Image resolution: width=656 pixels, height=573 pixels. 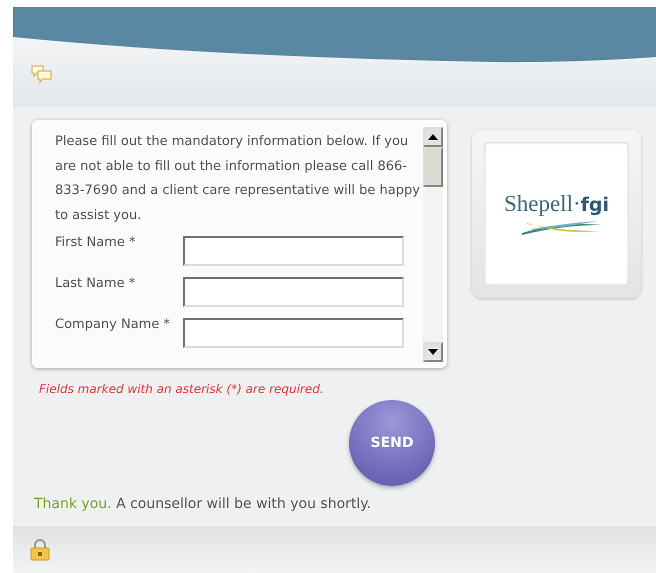 What do you see at coordinates (95, 243) in the screenshot?
I see `field-label: First Name *` at bounding box center [95, 243].